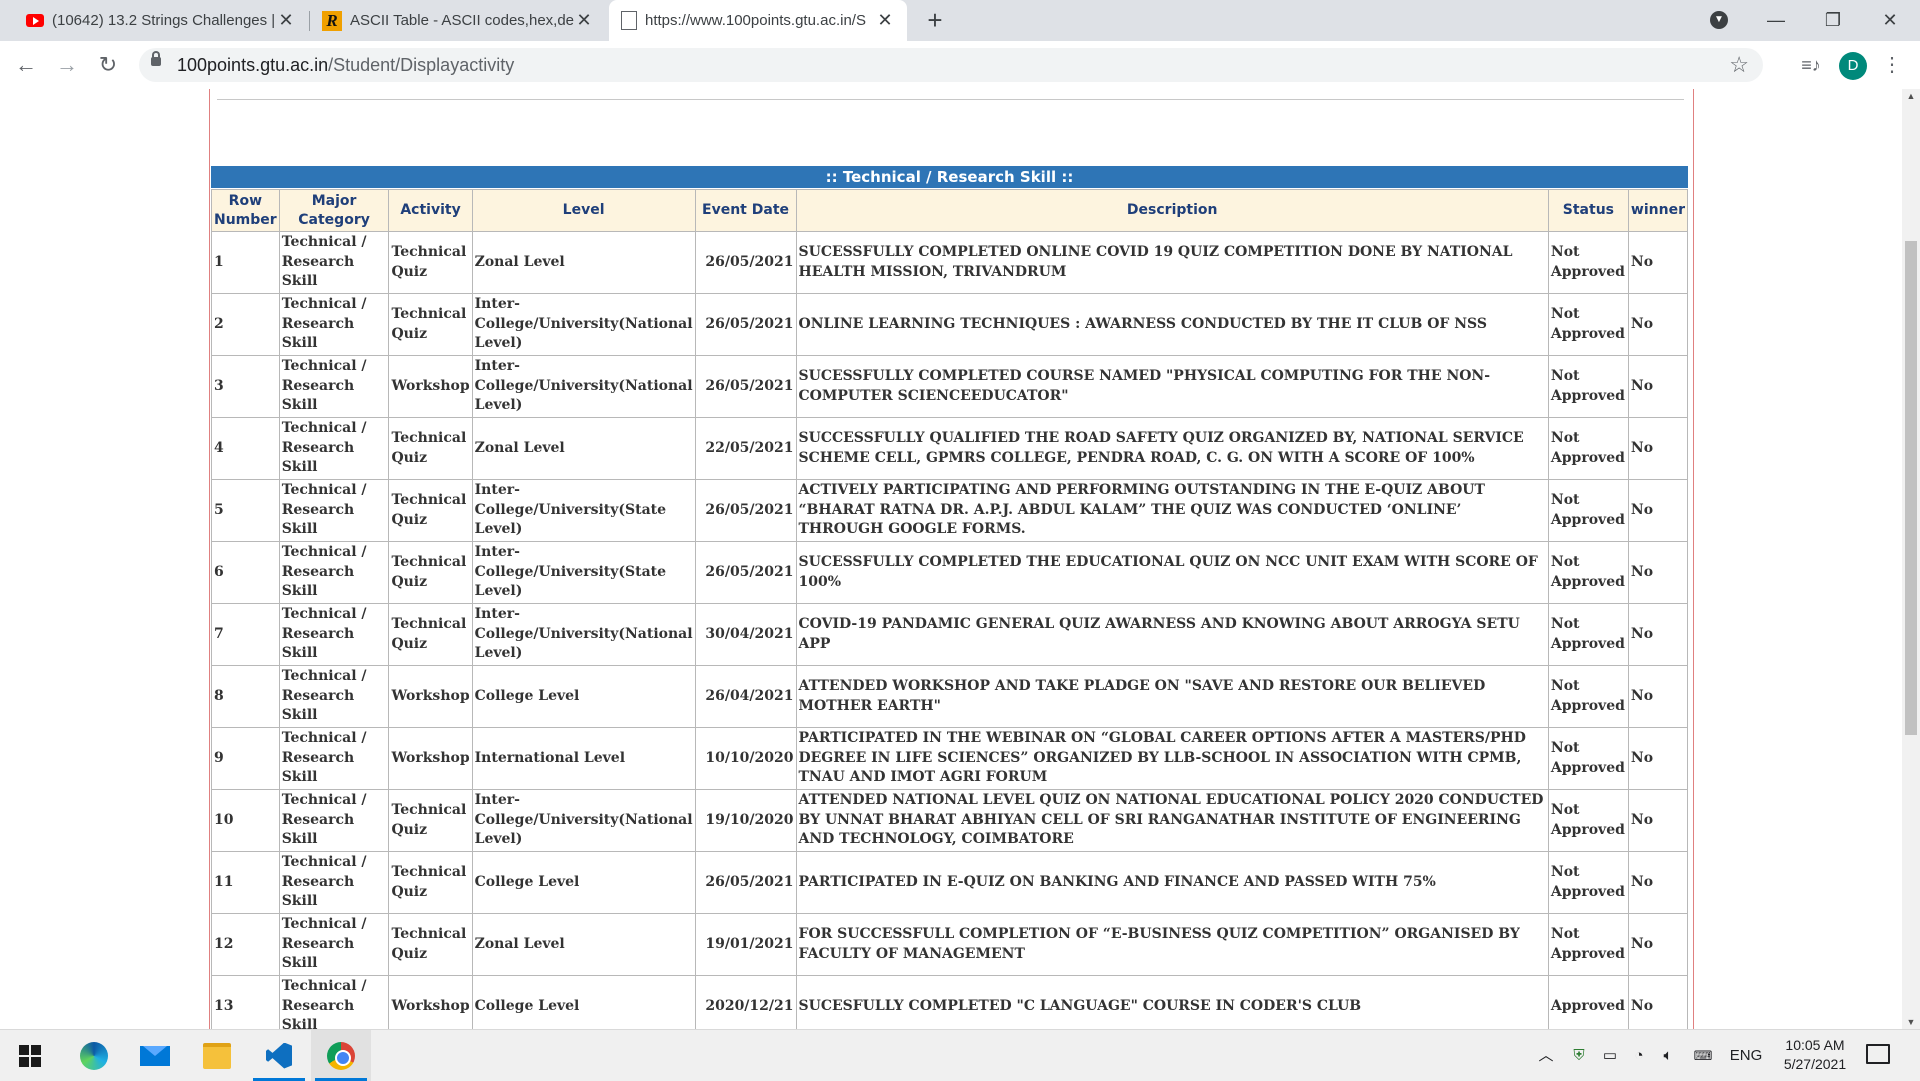  I want to click on cell-level: International Level, so click(583, 758).